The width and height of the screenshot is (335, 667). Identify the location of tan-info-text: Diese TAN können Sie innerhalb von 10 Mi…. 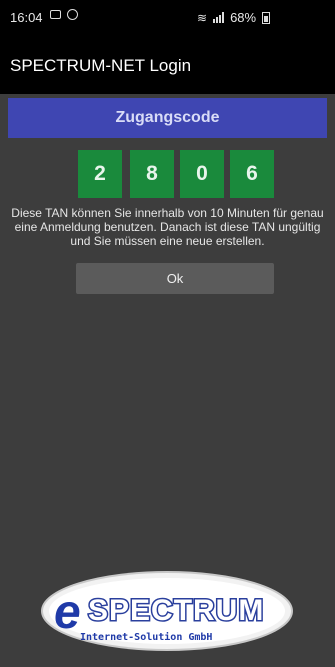
(167, 227).